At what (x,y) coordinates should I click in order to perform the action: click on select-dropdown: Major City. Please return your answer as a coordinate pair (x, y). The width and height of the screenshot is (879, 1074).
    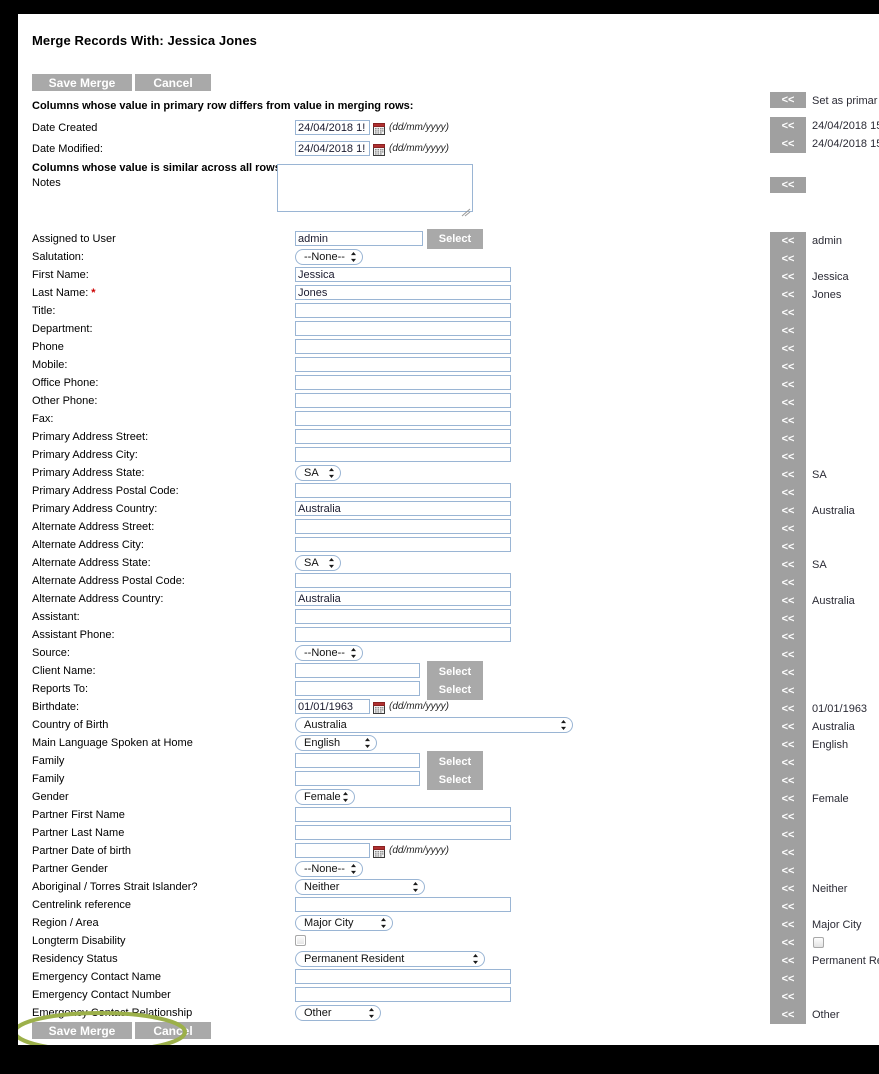
    Looking at the image, I should click on (344, 923).